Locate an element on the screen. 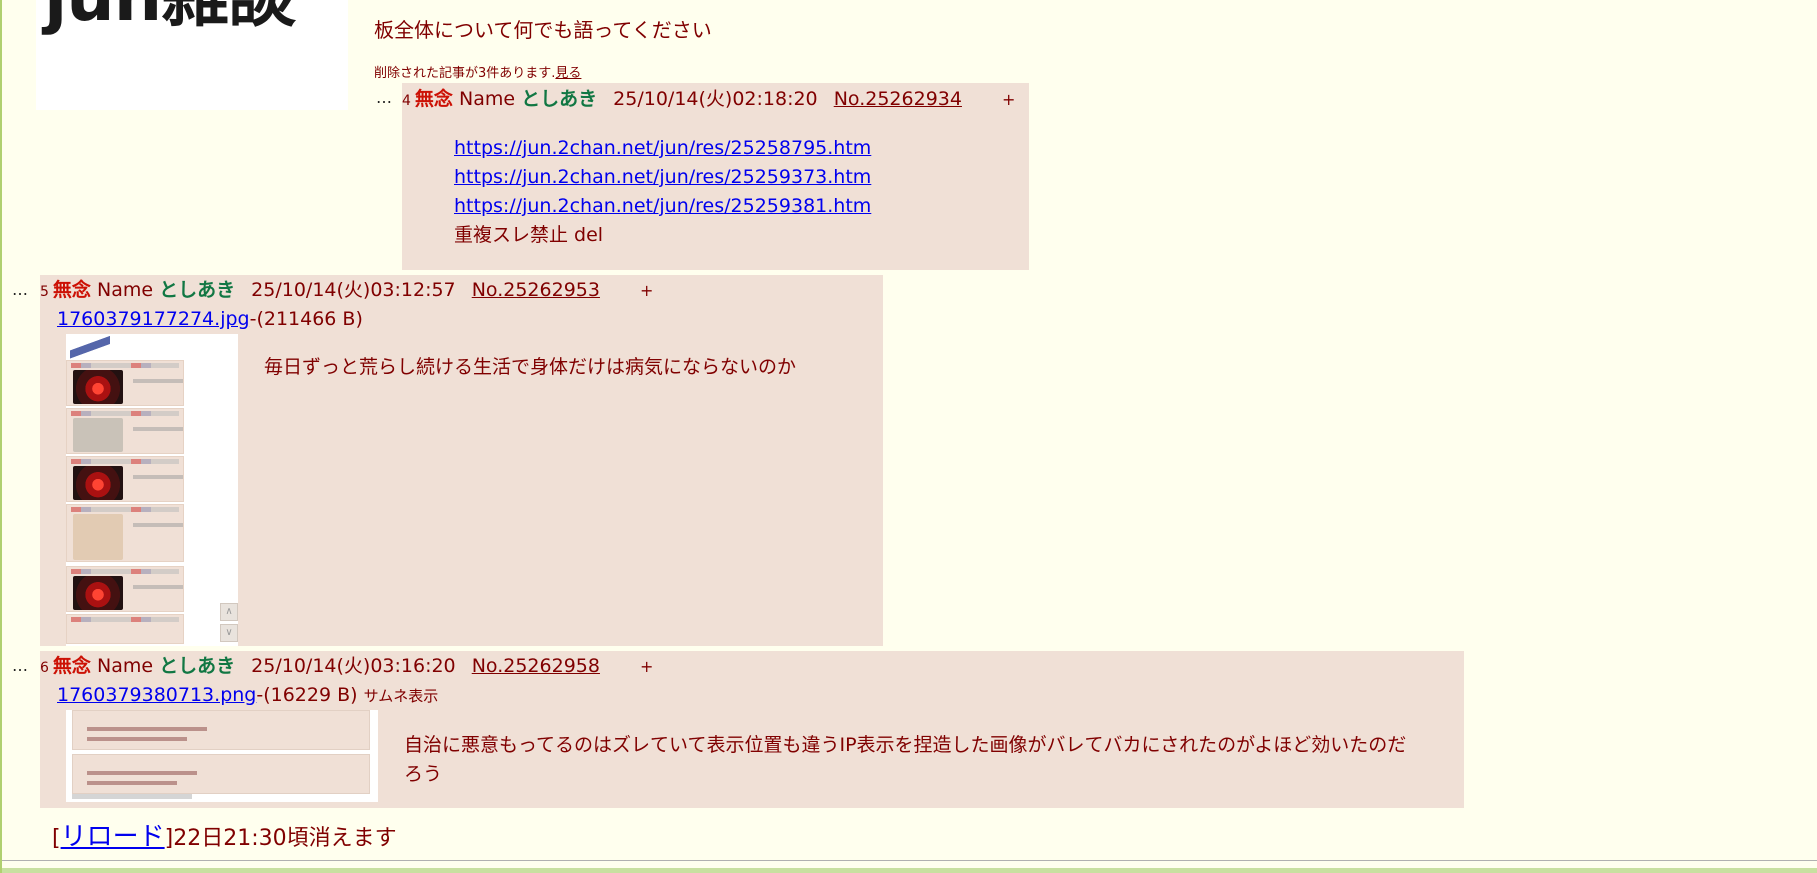  file-size: -(16229 B) is located at coordinates (307, 695).